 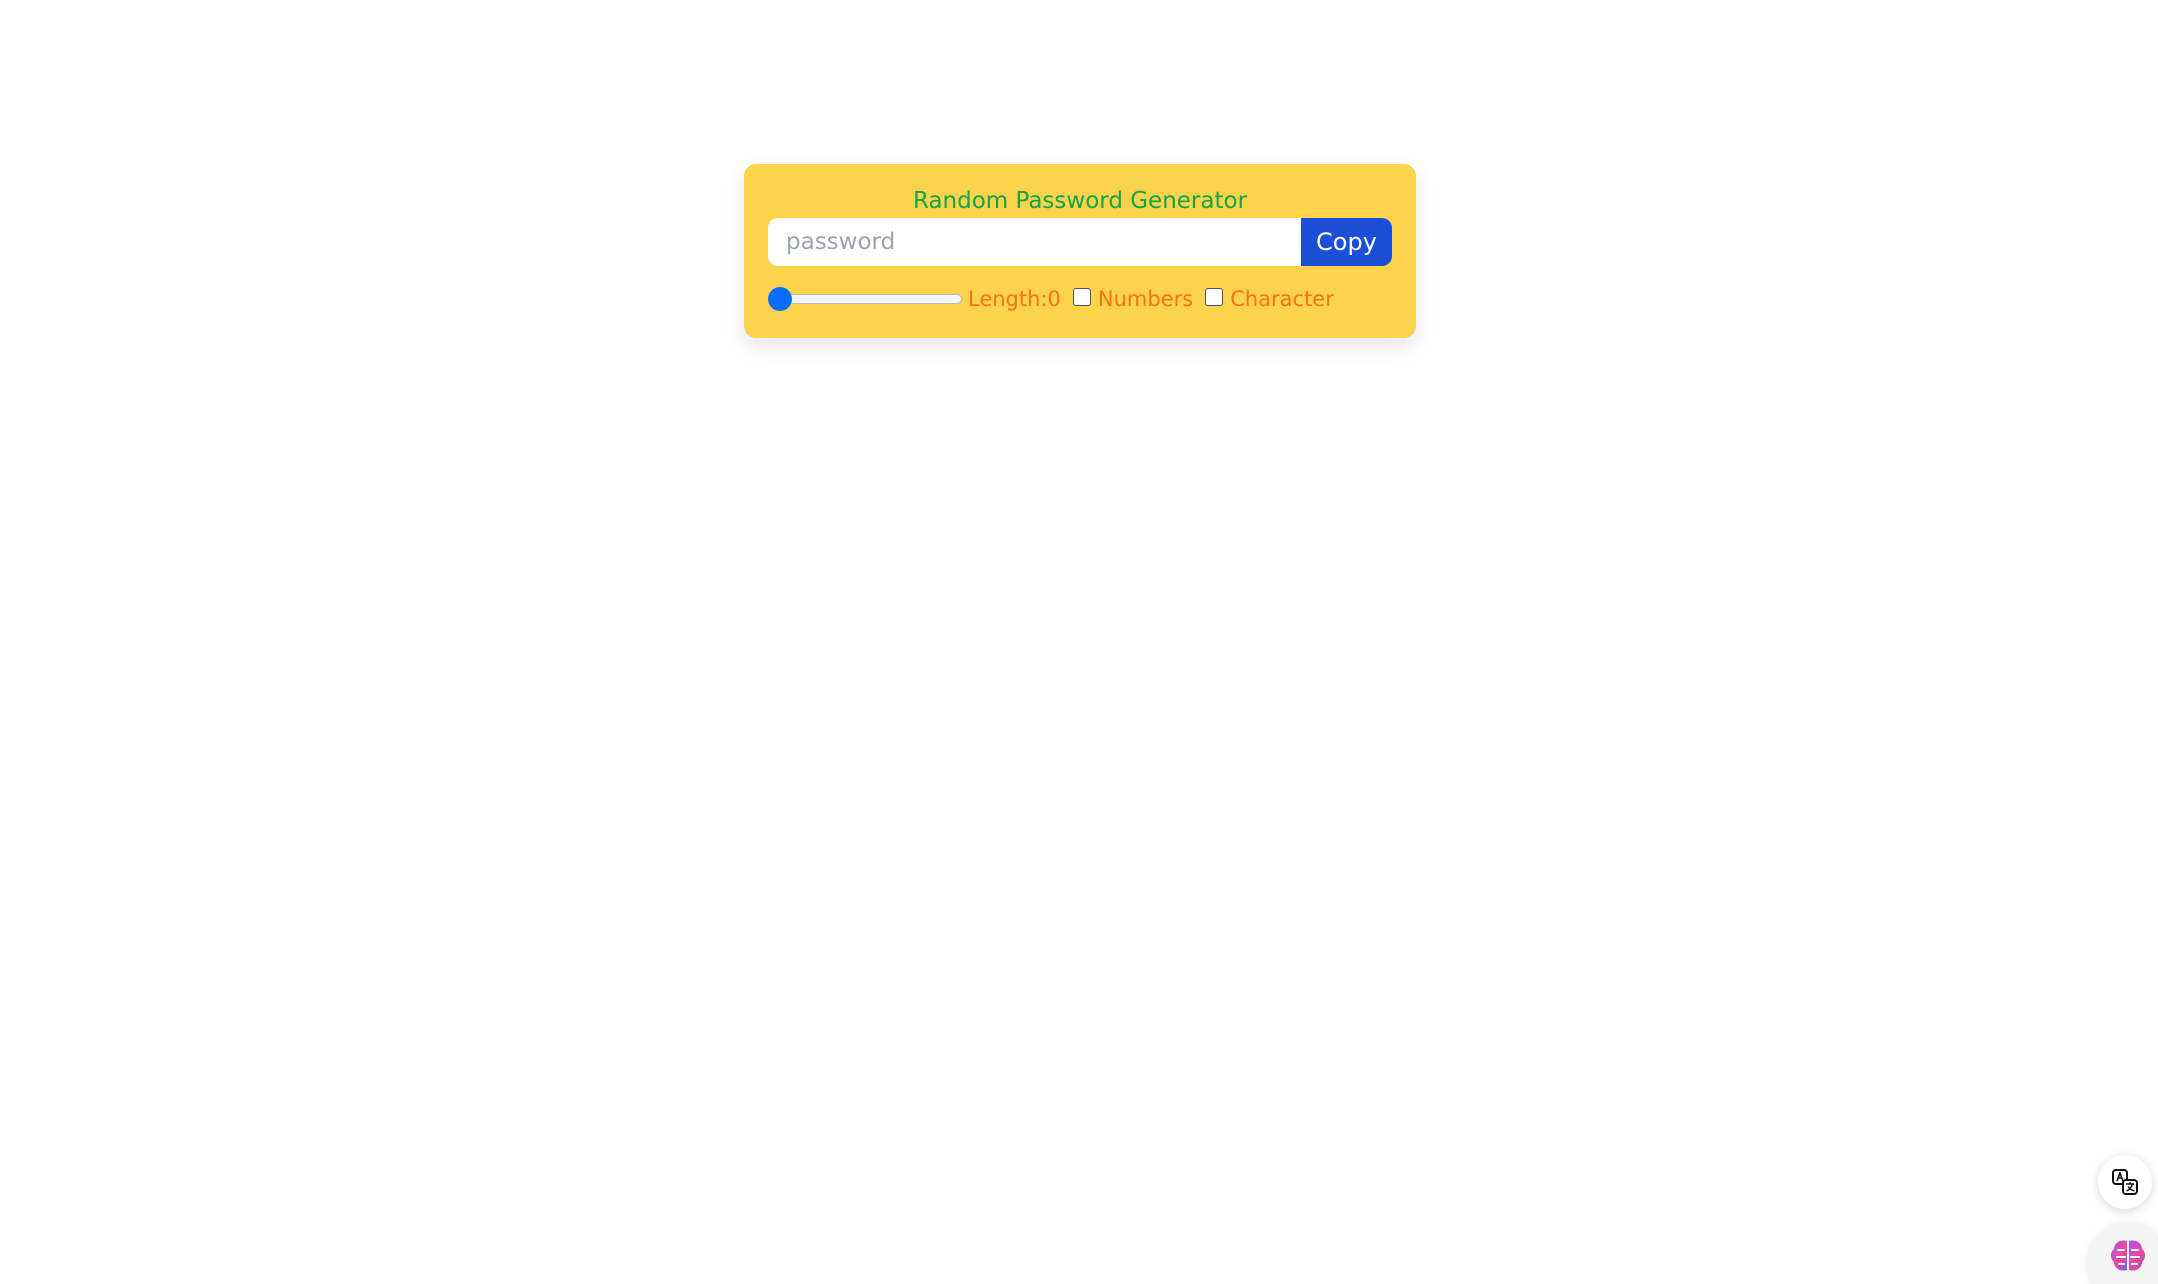 I want to click on length-label: Length:0, so click(x=1014, y=299).